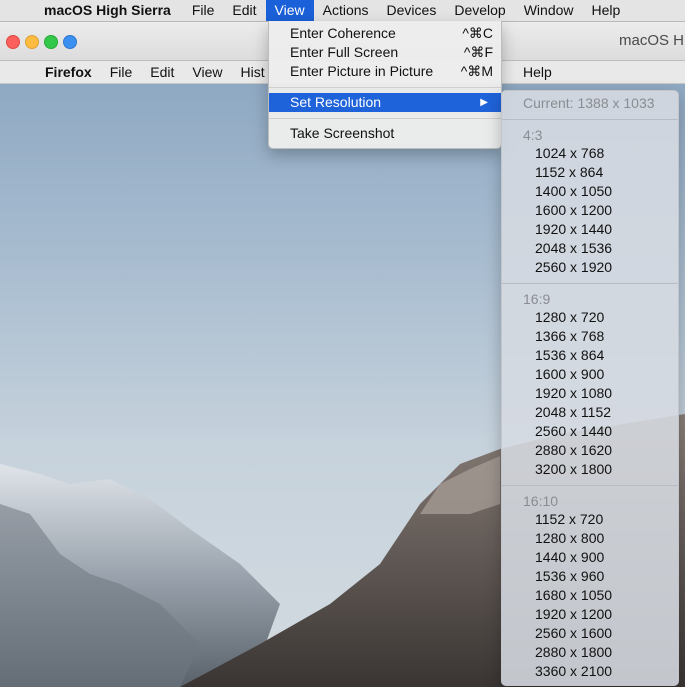 Image resolution: width=685 pixels, height=687 pixels. What do you see at coordinates (344, 52) in the screenshot?
I see `menu-item-label: Enter Full Screen` at bounding box center [344, 52].